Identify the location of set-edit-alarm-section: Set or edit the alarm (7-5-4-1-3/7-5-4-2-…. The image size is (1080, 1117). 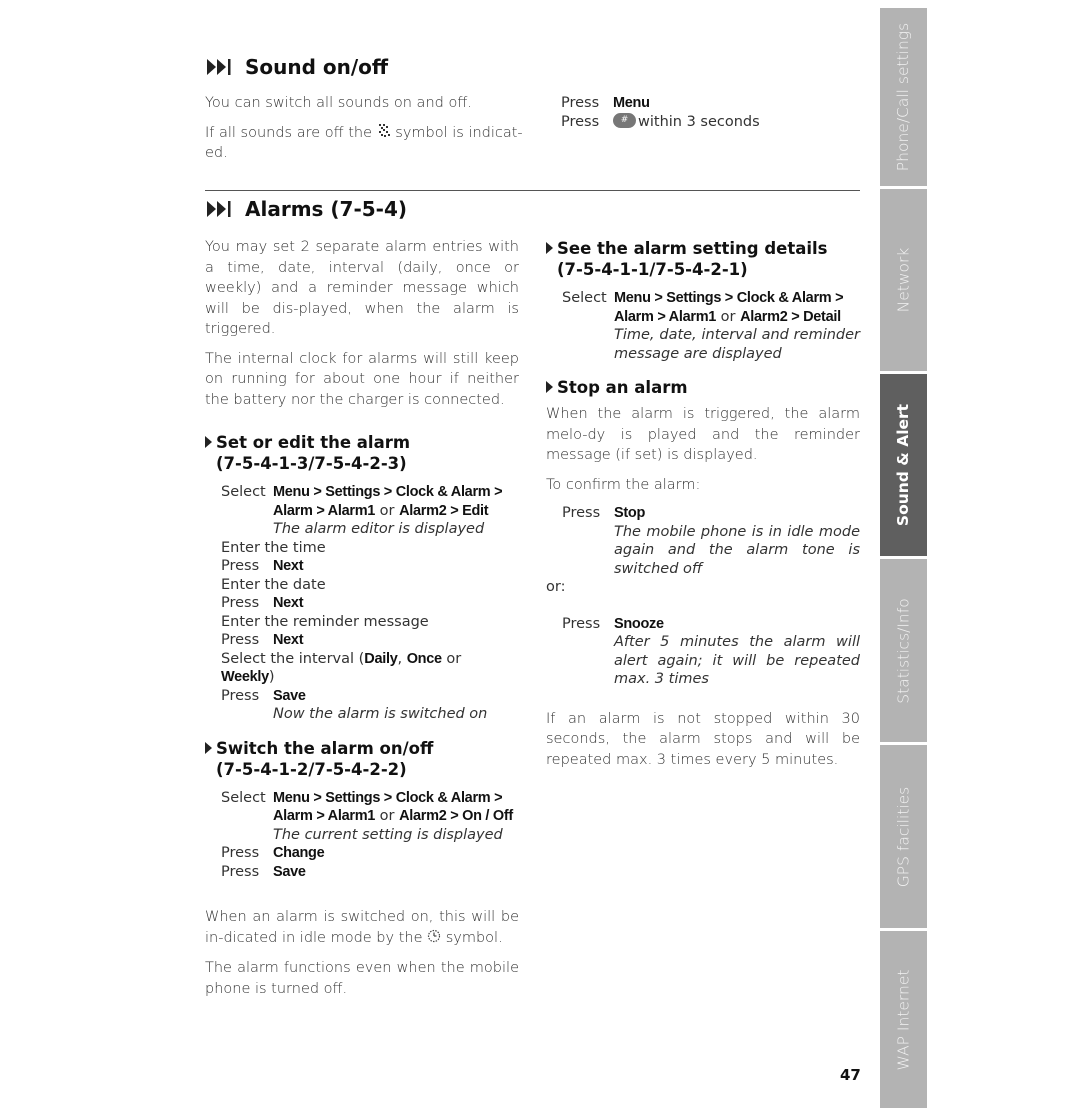
(362, 578).